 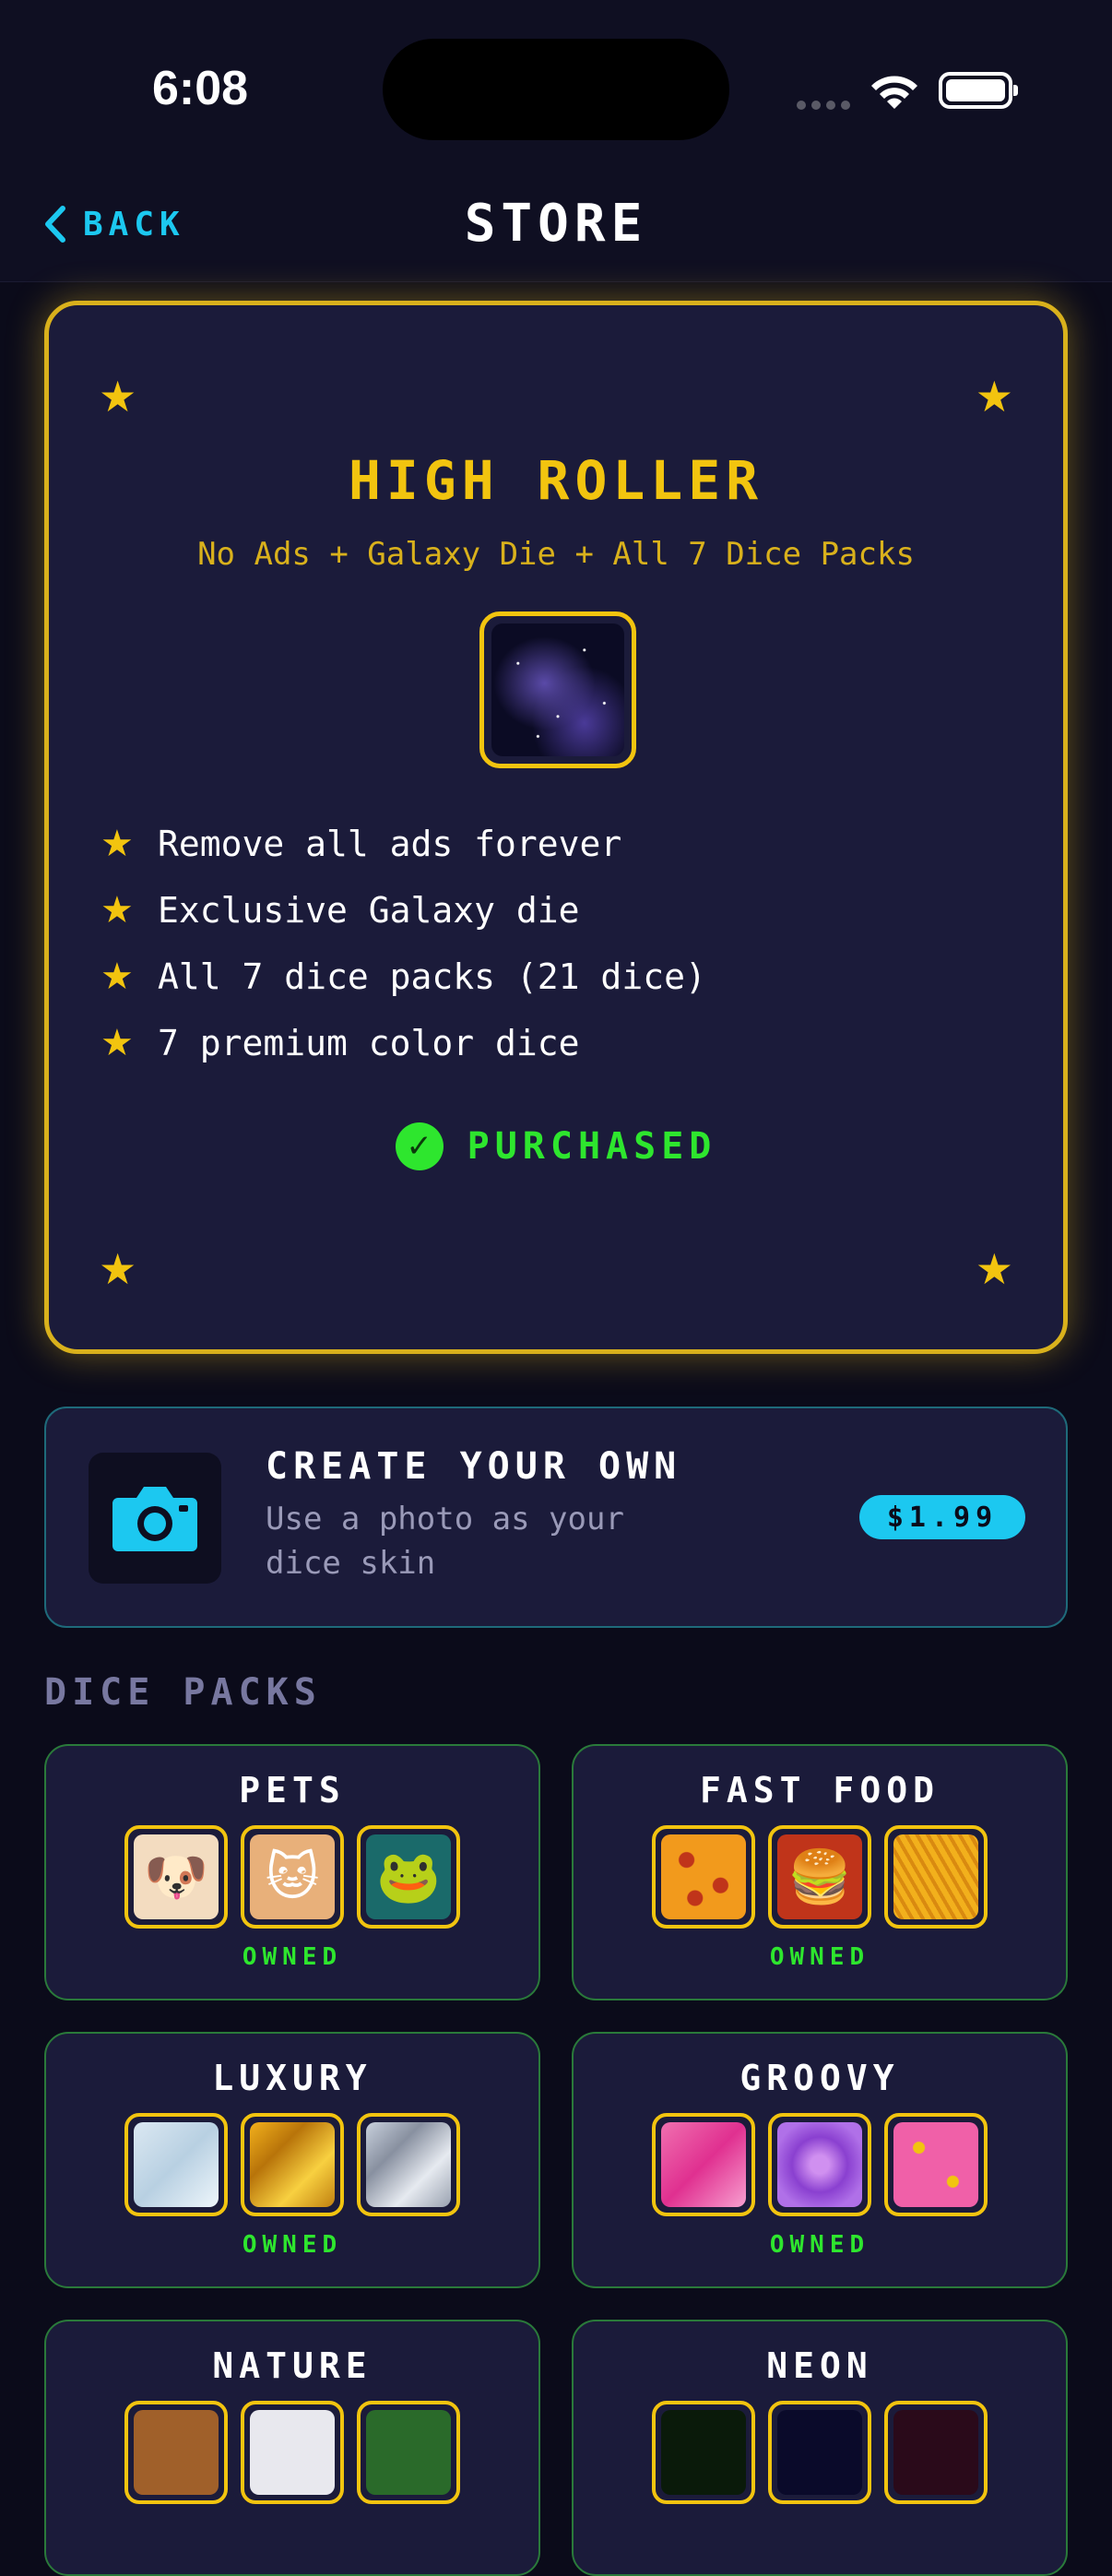 I want to click on pizza-icon, so click(x=703, y=1876).